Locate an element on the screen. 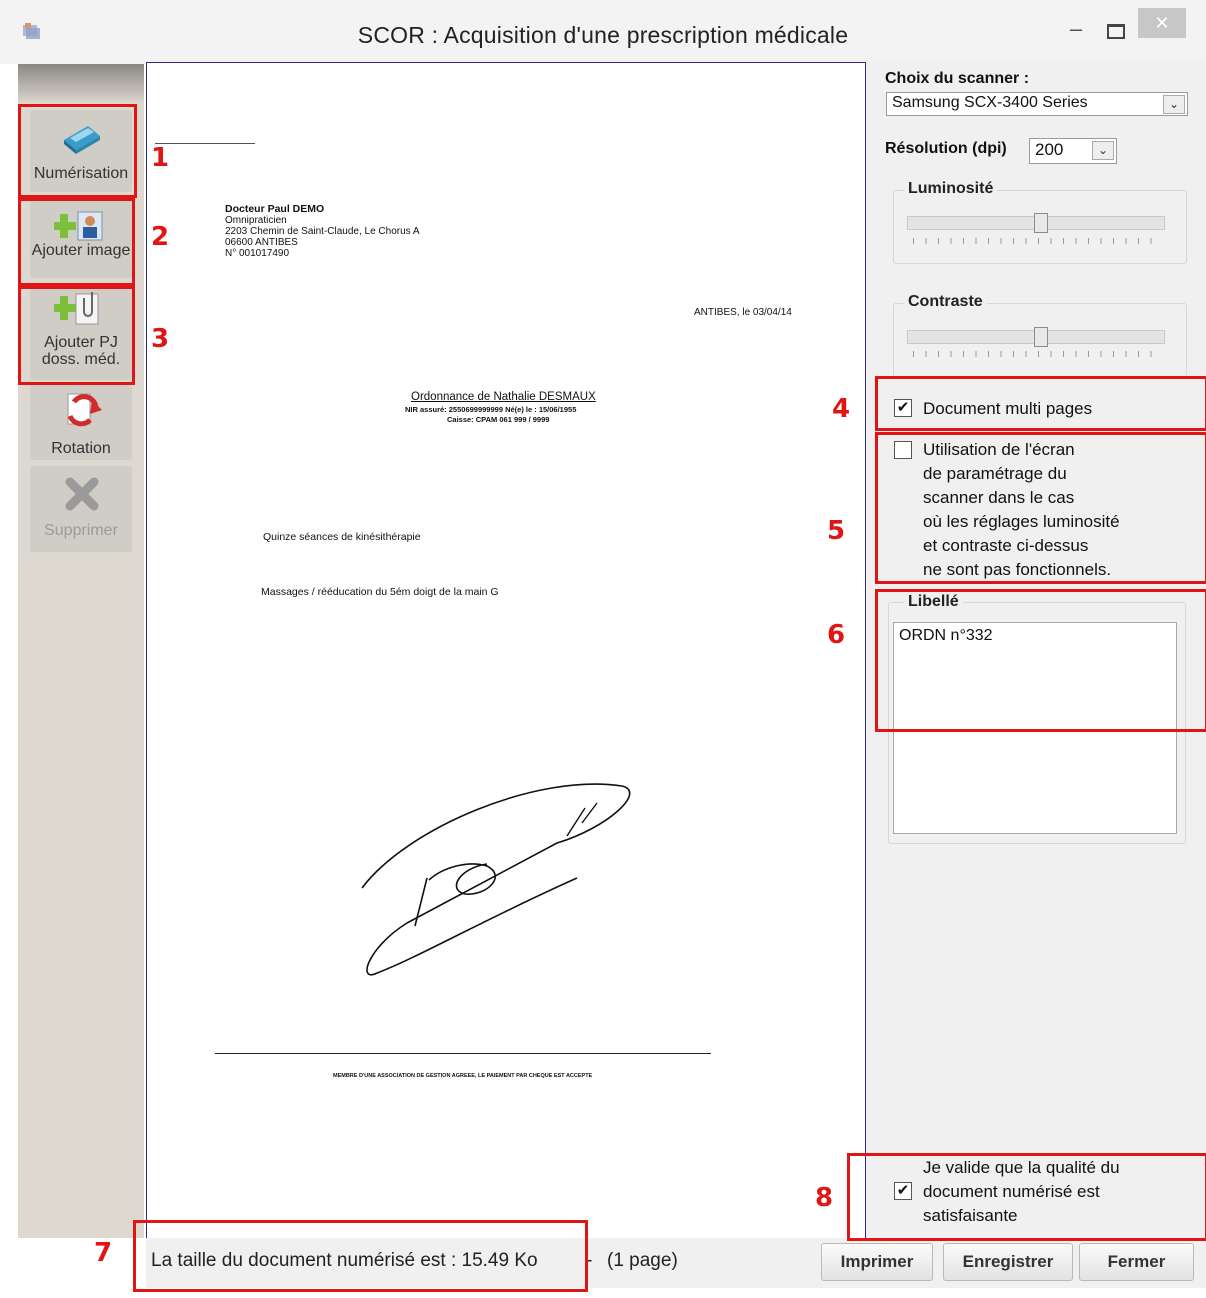 This screenshot has width=1206, height=1298. doc-address: 2203 Chemin de Saint-Claude, Le Chorus A is located at coordinates (322, 231).